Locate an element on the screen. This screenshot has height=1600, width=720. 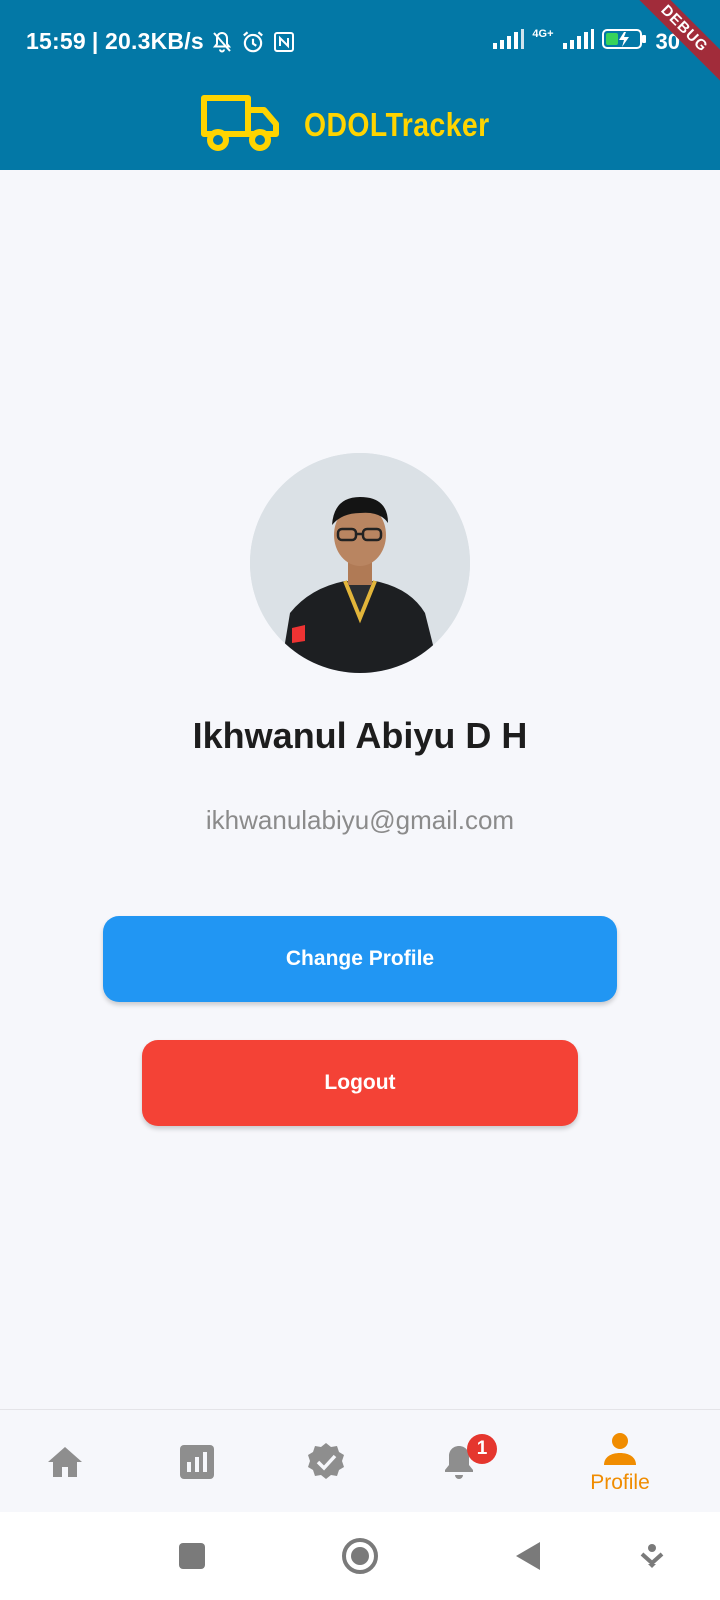
network-type: 4G+ is located at coordinates (543, 34).